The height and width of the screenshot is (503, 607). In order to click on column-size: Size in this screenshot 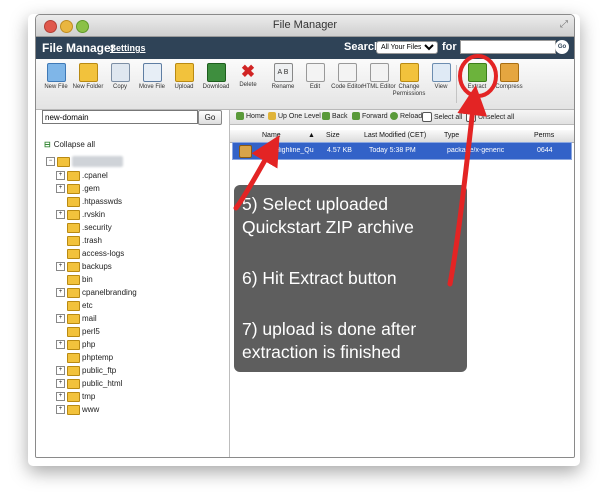, I will do `click(333, 135)`.